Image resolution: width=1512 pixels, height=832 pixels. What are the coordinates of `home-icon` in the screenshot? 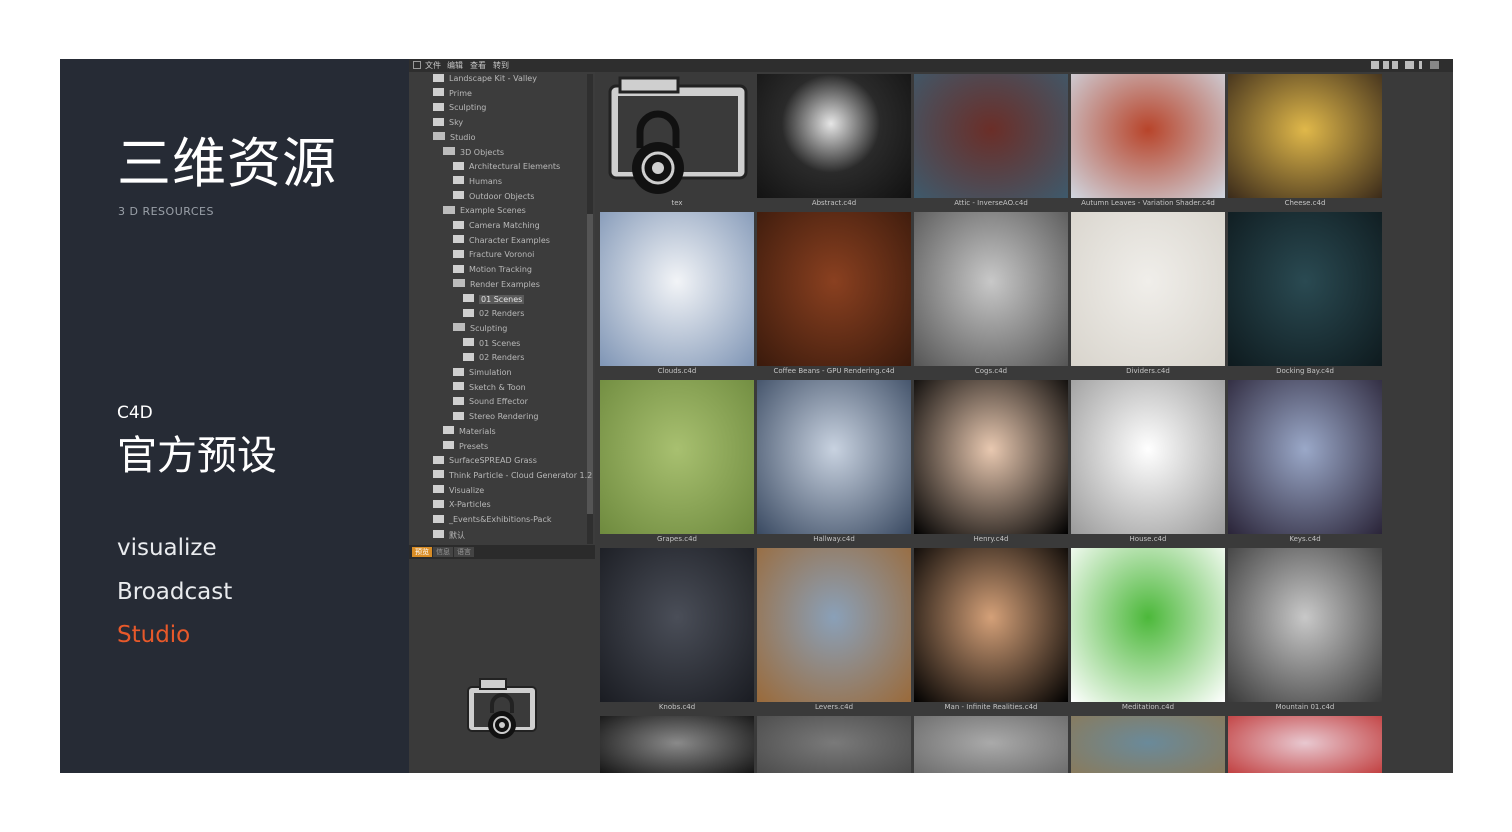 It's located at (1386, 65).